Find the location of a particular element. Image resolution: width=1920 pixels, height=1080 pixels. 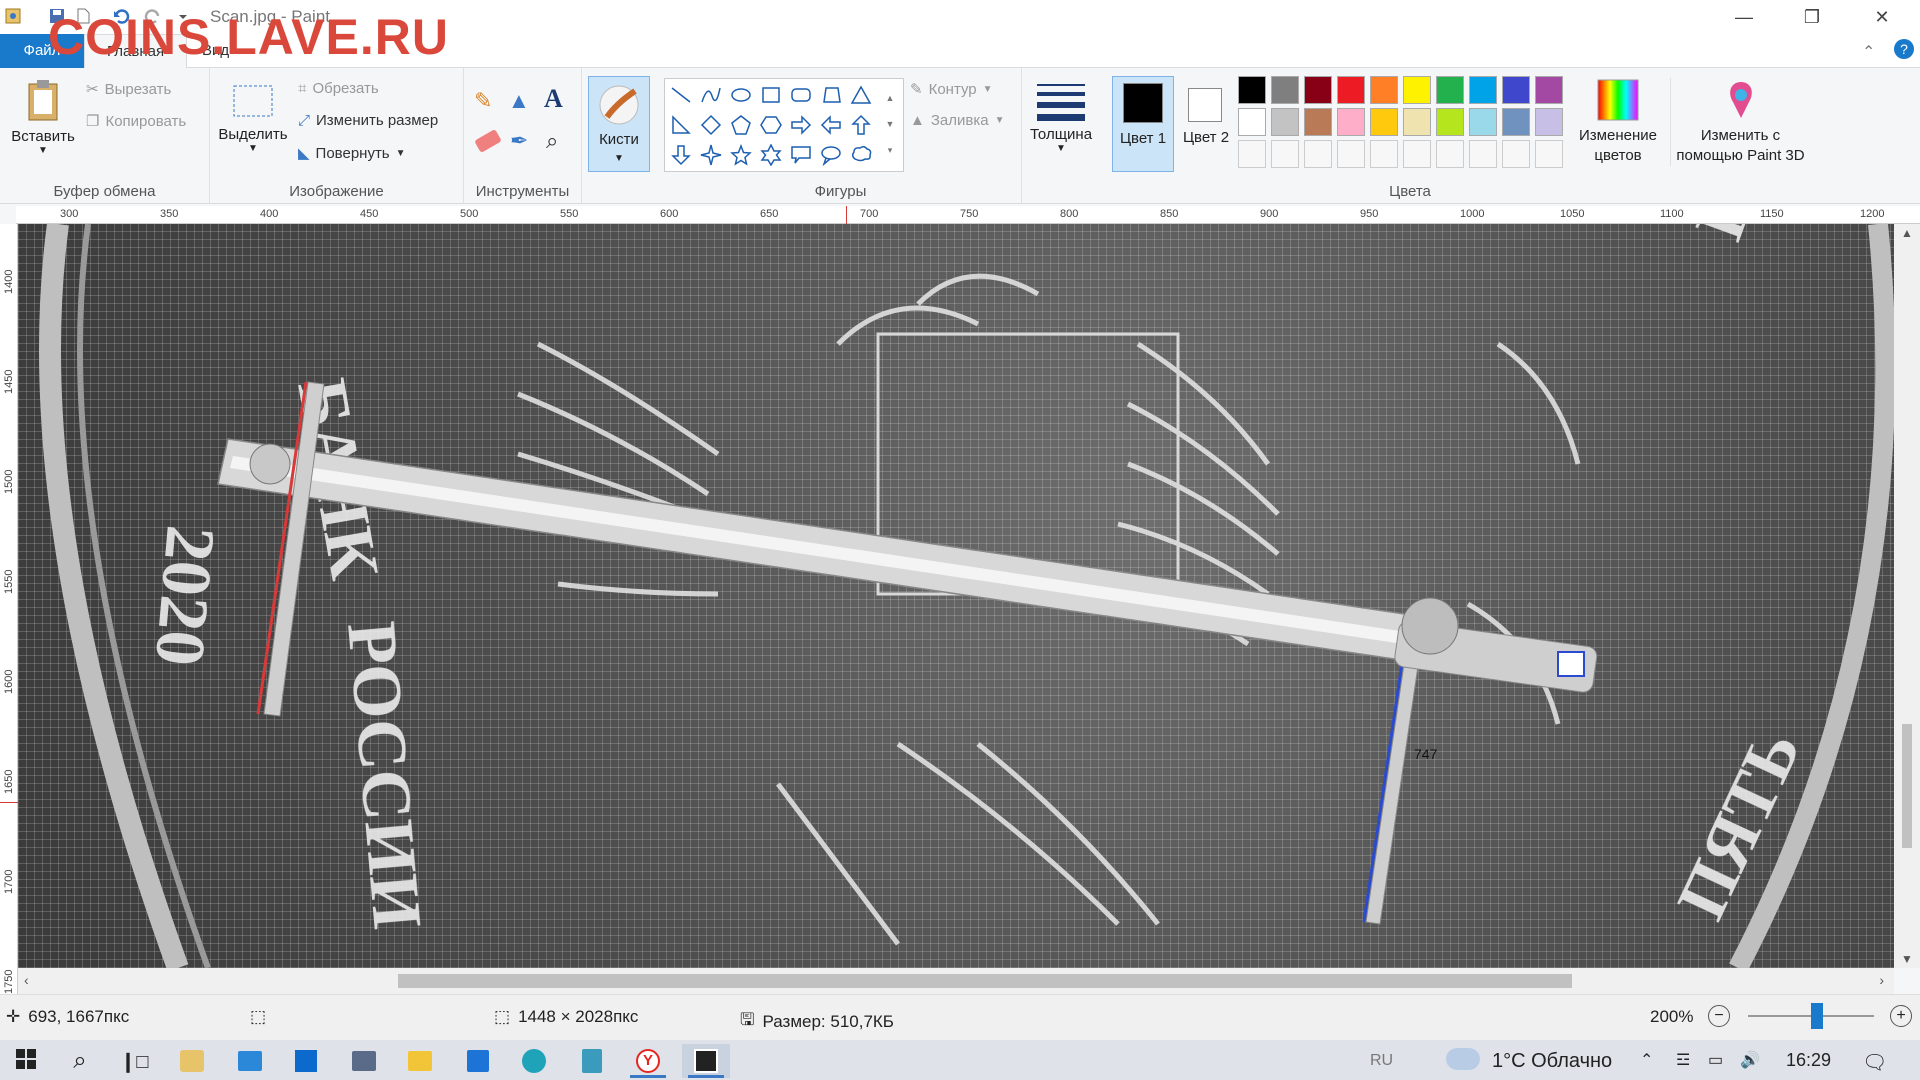

taskbar-store-app is located at coordinates (306, 1061).